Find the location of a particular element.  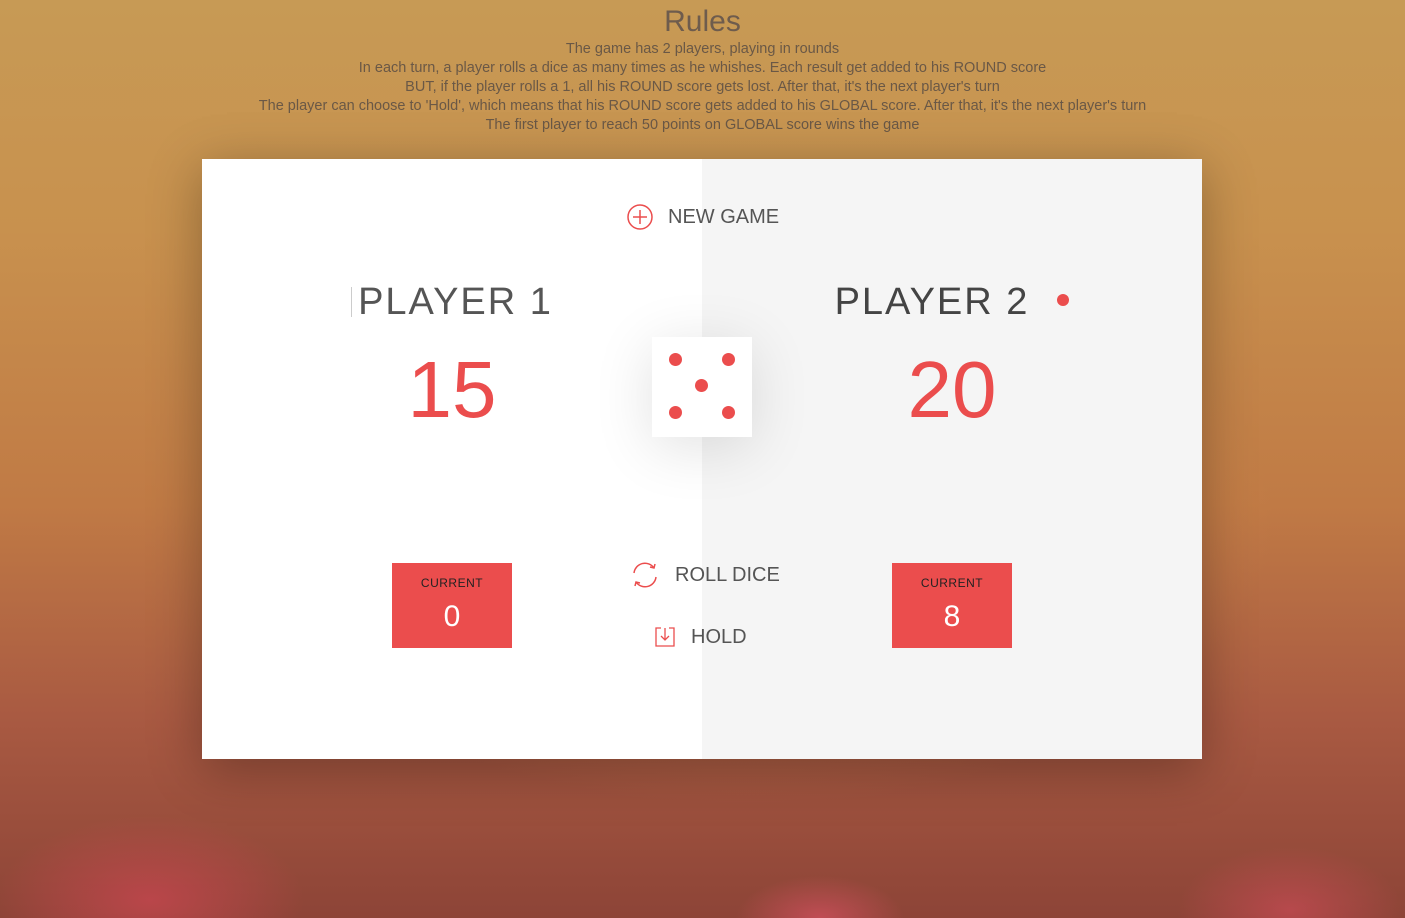

new-game-button: NEW GAME is located at coordinates (702, 217).